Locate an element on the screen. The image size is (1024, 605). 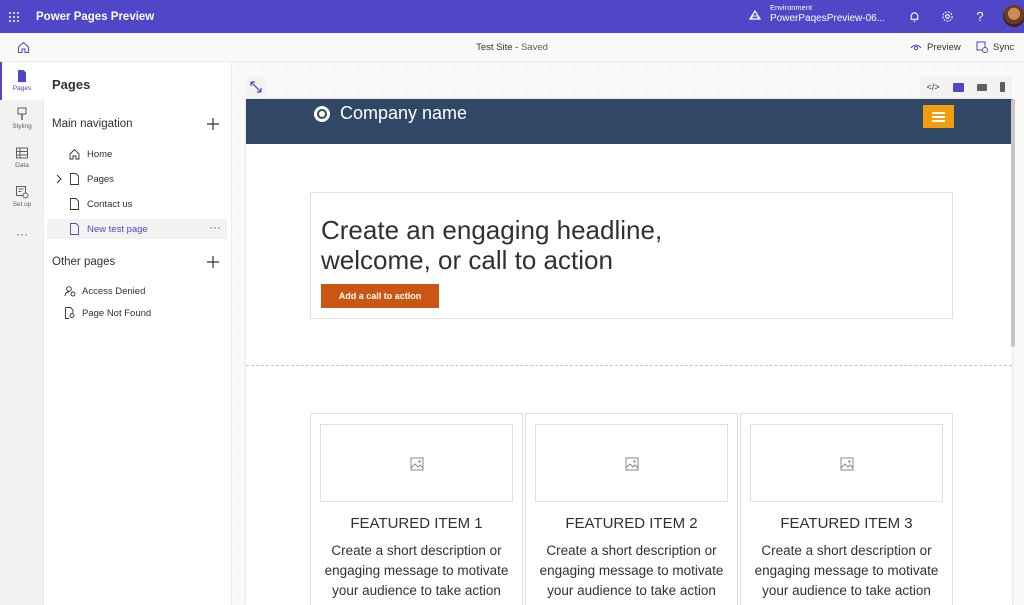
add-main-nav-icon is located at coordinates (213, 124).